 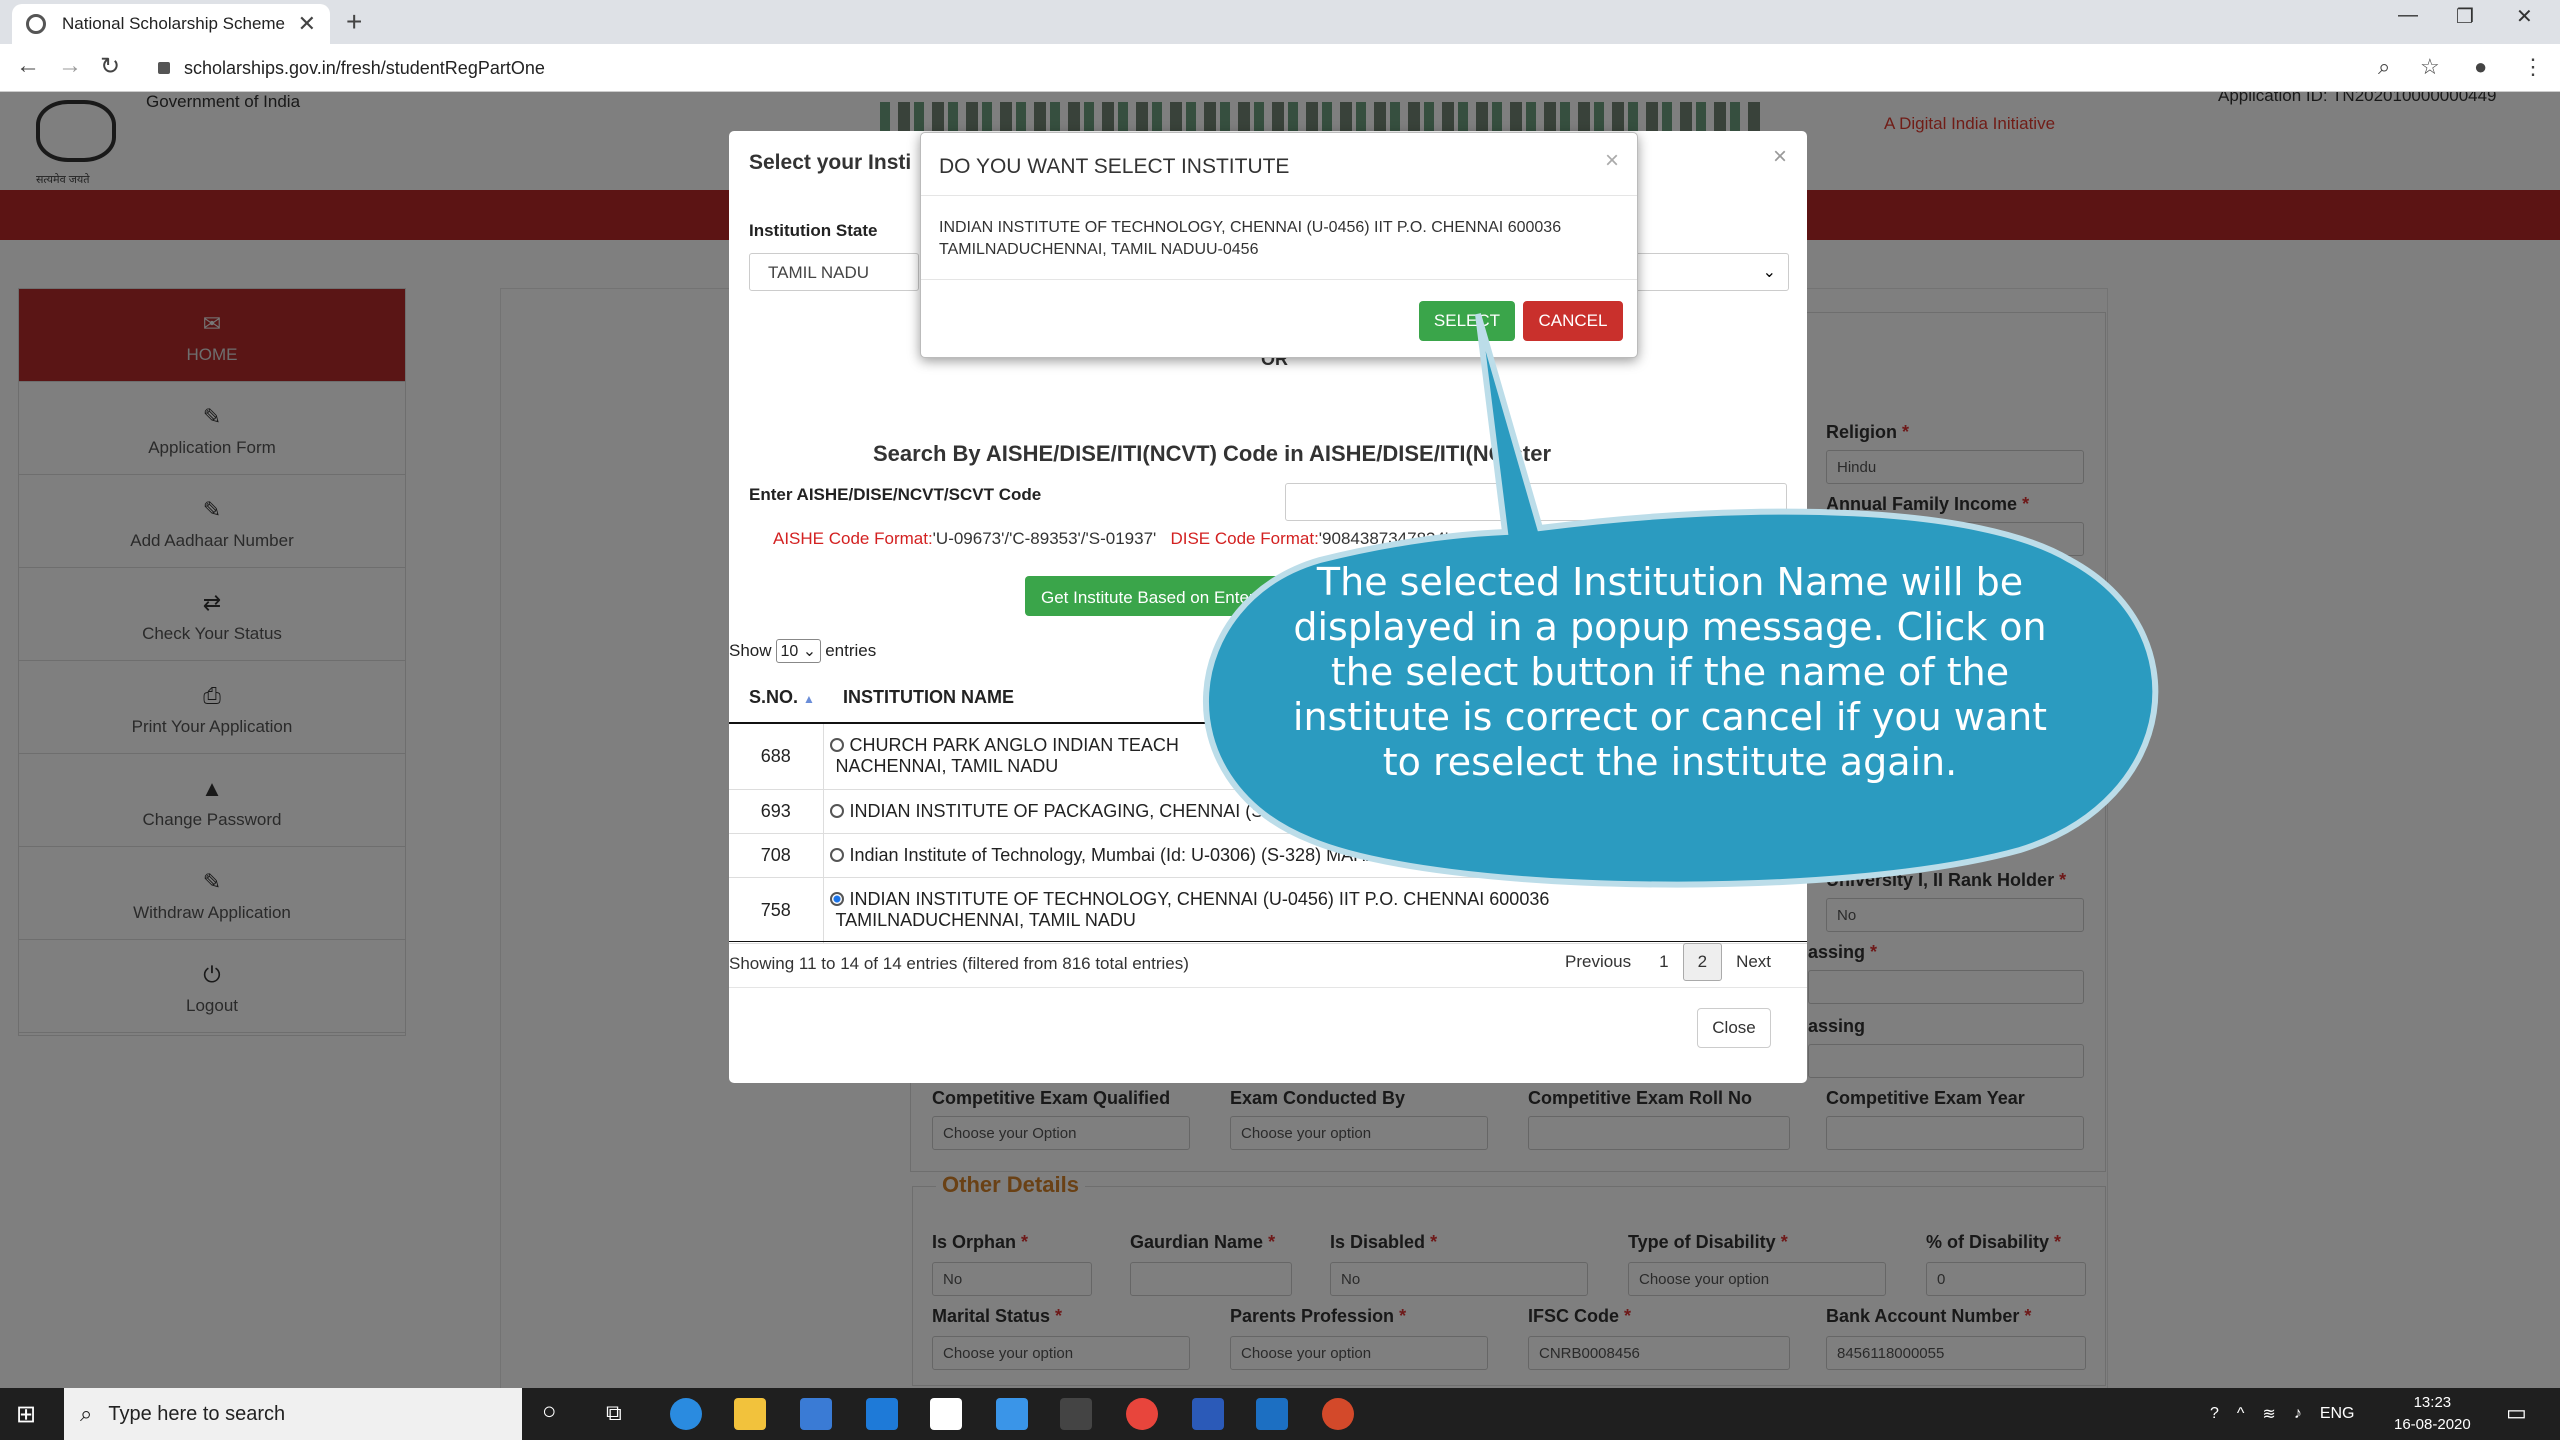 I want to click on dropbox-icon, so click(x=1012, y=1414).